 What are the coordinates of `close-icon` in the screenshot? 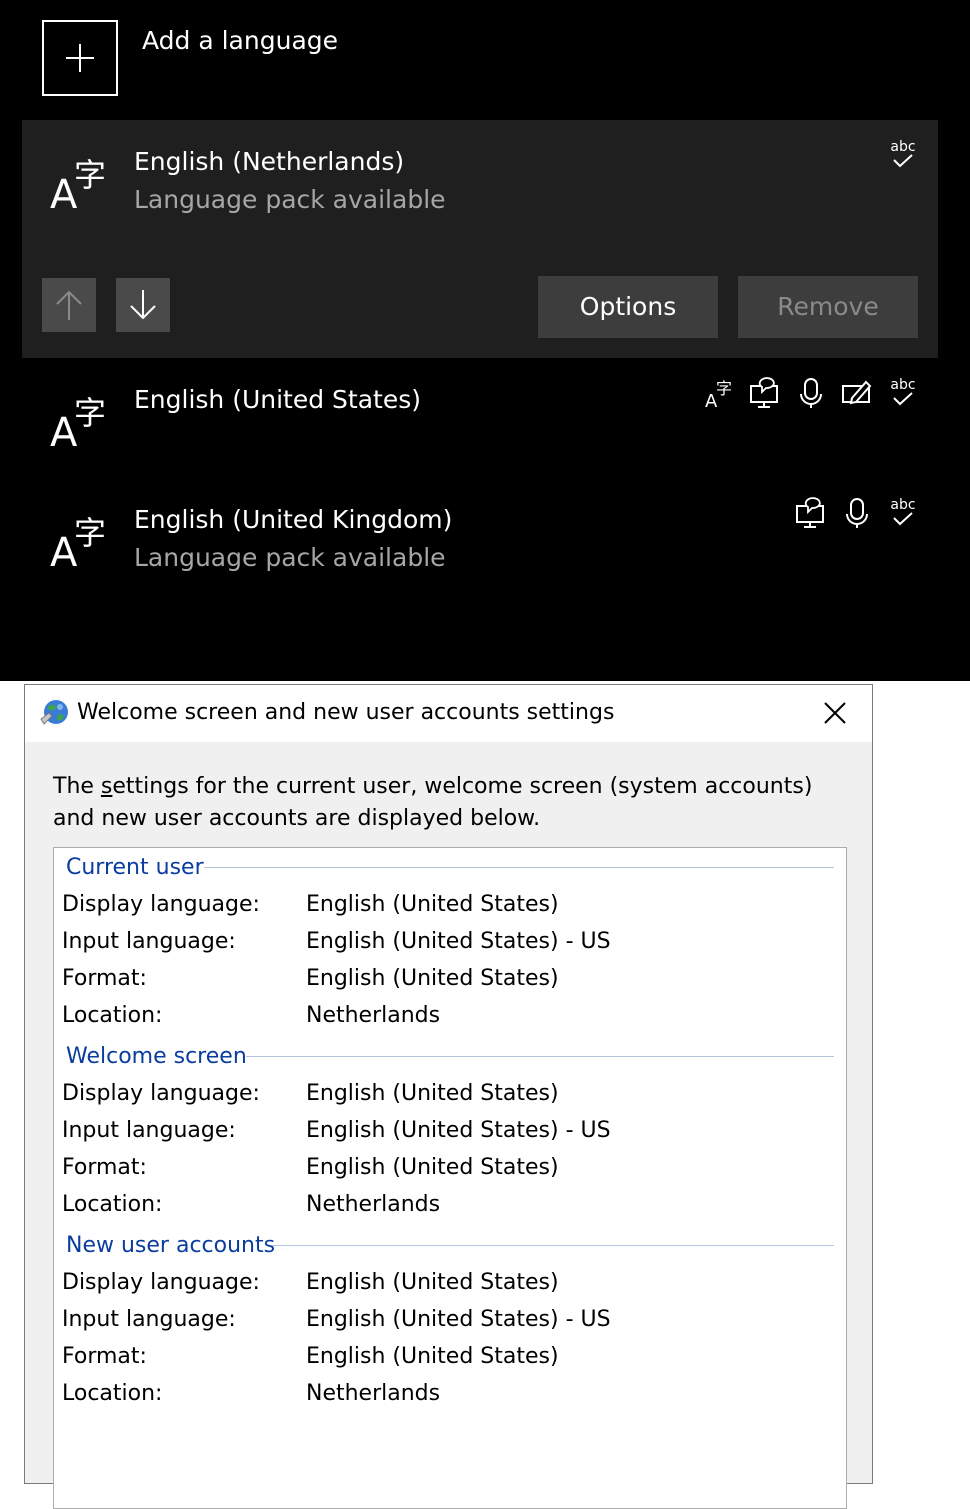 It's located at (835, 713).